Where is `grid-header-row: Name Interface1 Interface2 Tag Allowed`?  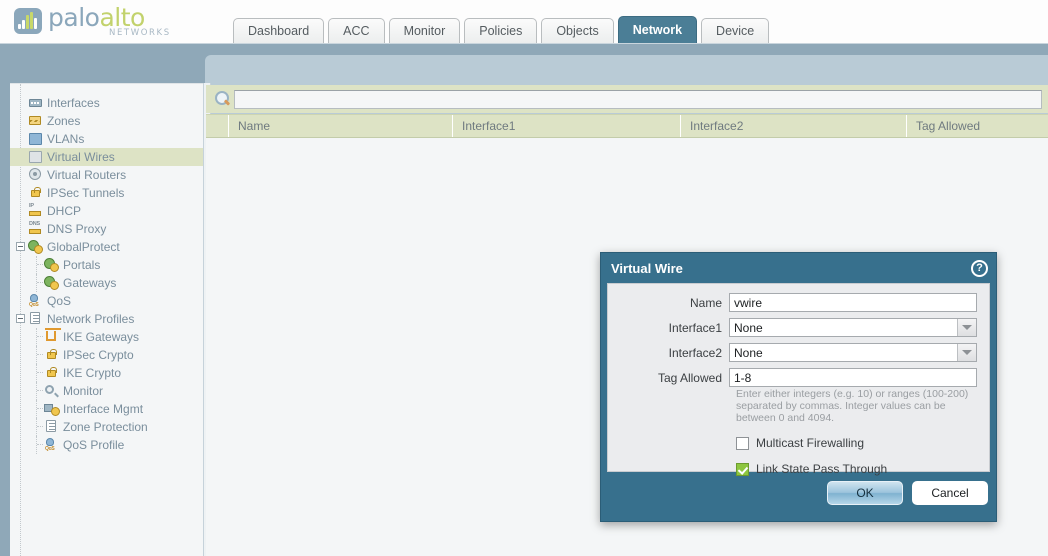 grid-header-row: Name Interface1 Interface2 Tag Allowed is located at coordinates (627, 126).